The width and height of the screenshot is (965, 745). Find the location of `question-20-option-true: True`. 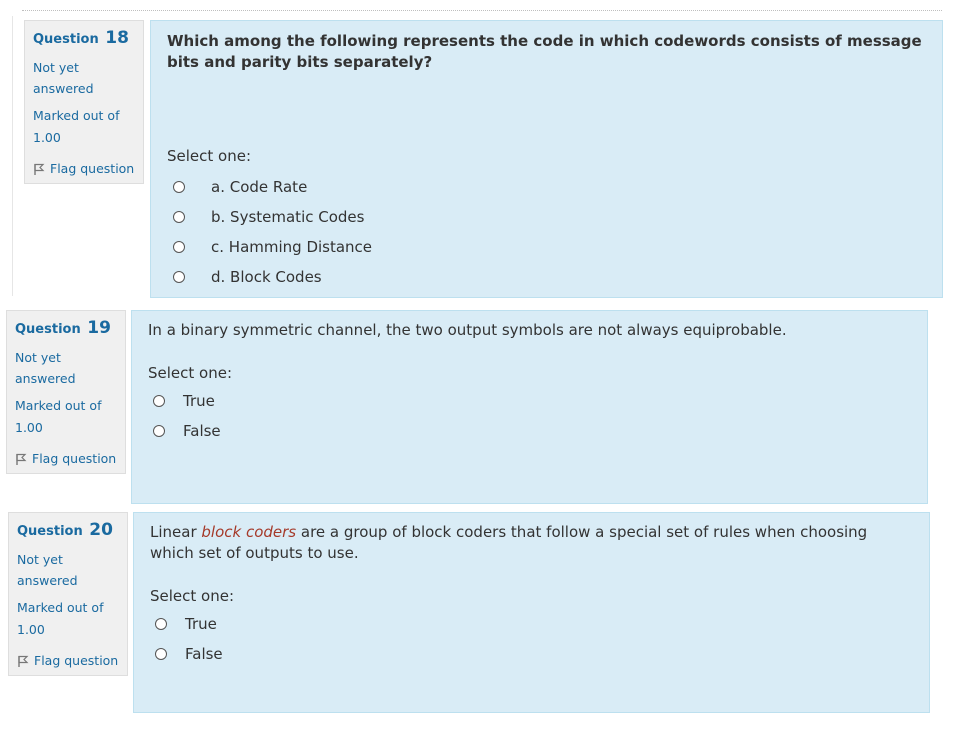

question-20-option-true: True is located at coordinates (531, 624).